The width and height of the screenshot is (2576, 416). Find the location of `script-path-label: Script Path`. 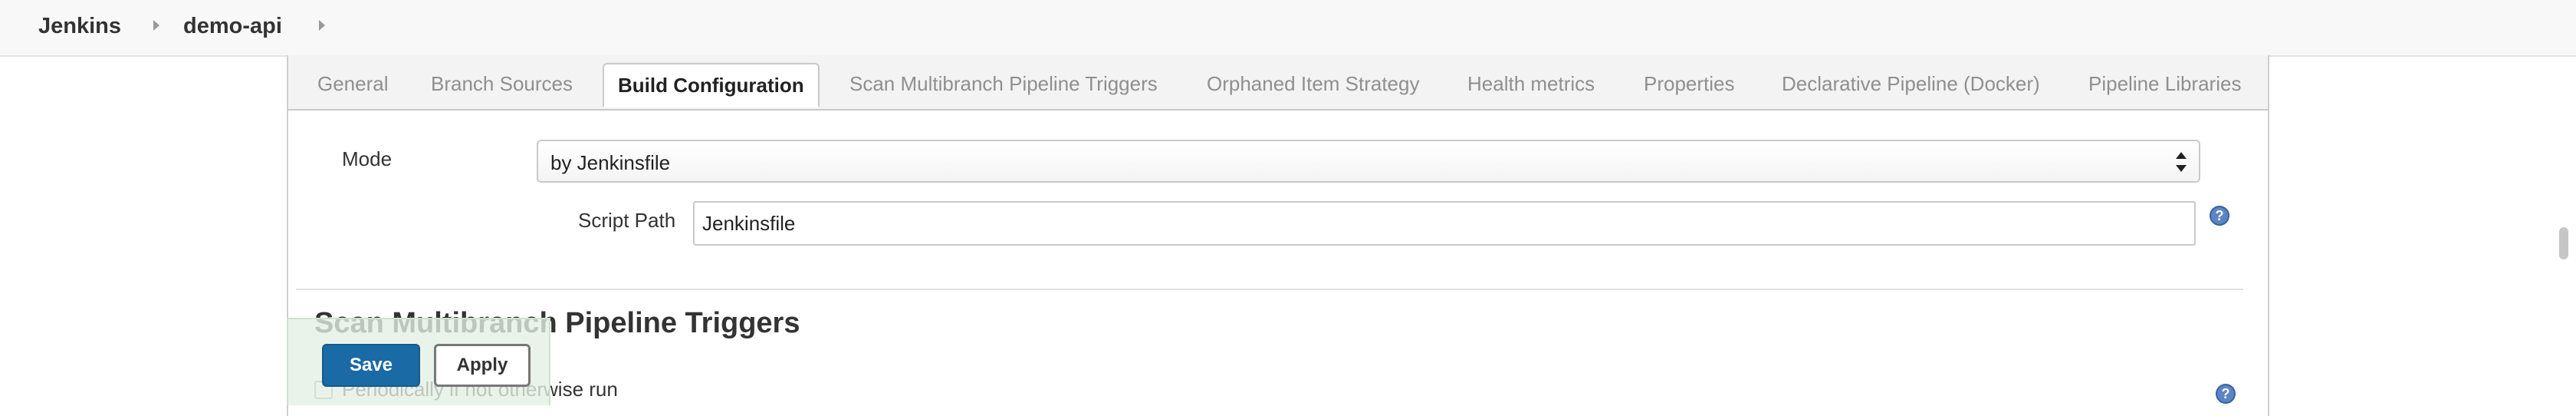

script-path-label: Script Path is located at coordinates (627, 220).